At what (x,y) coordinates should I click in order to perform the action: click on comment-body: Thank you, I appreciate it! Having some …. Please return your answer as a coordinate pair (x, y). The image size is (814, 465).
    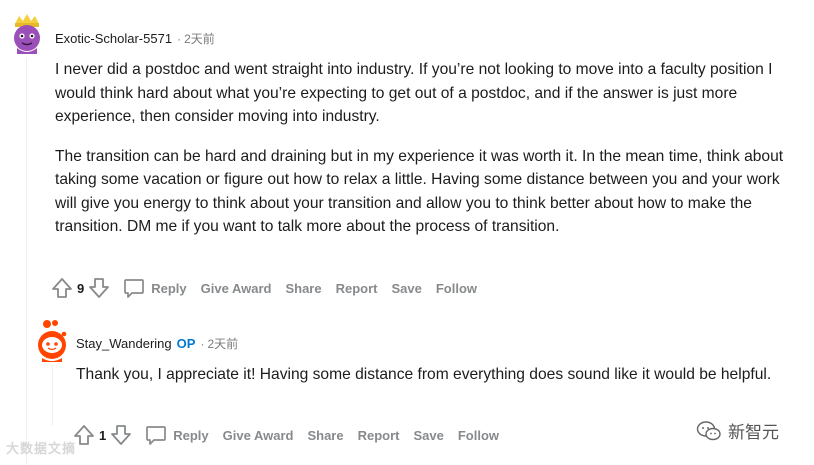
    Looking at the image, I should click on (431, 375).